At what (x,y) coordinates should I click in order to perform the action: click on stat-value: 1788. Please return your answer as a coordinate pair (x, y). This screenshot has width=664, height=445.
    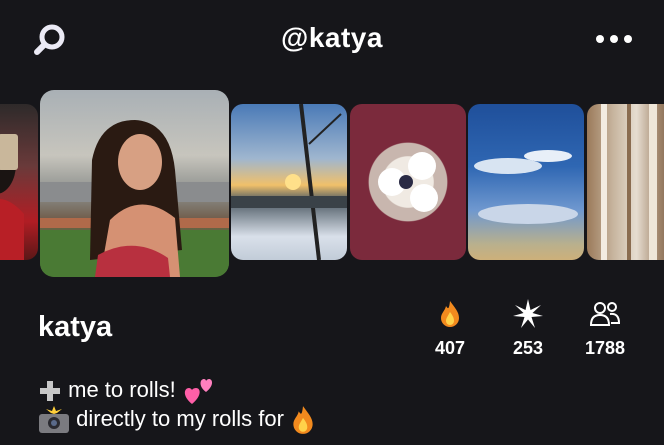
    Looking at the image, I should click on (605, 348).